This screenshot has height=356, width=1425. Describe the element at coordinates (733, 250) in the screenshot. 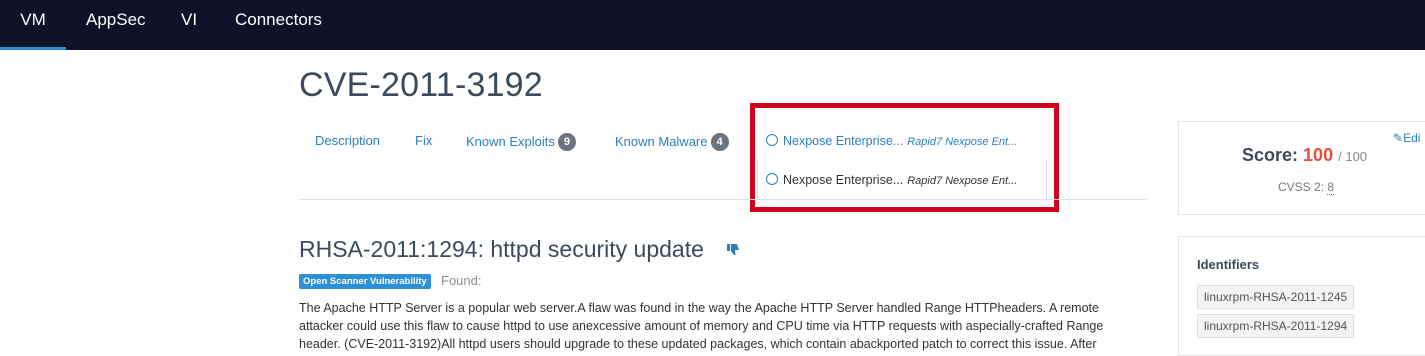

I see `thumbs-down-icon` at that location.